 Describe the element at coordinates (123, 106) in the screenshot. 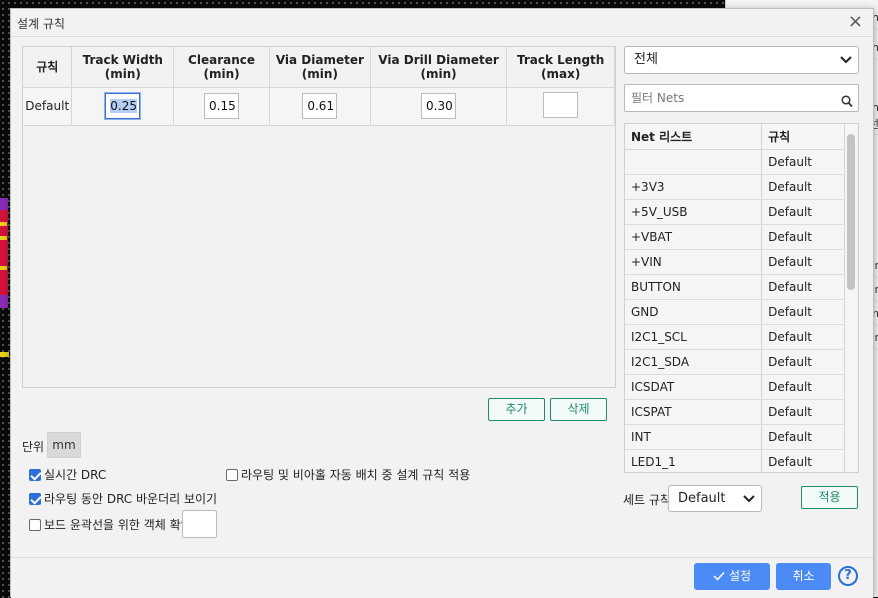

I see `track-width-input: 0.25` at that location.